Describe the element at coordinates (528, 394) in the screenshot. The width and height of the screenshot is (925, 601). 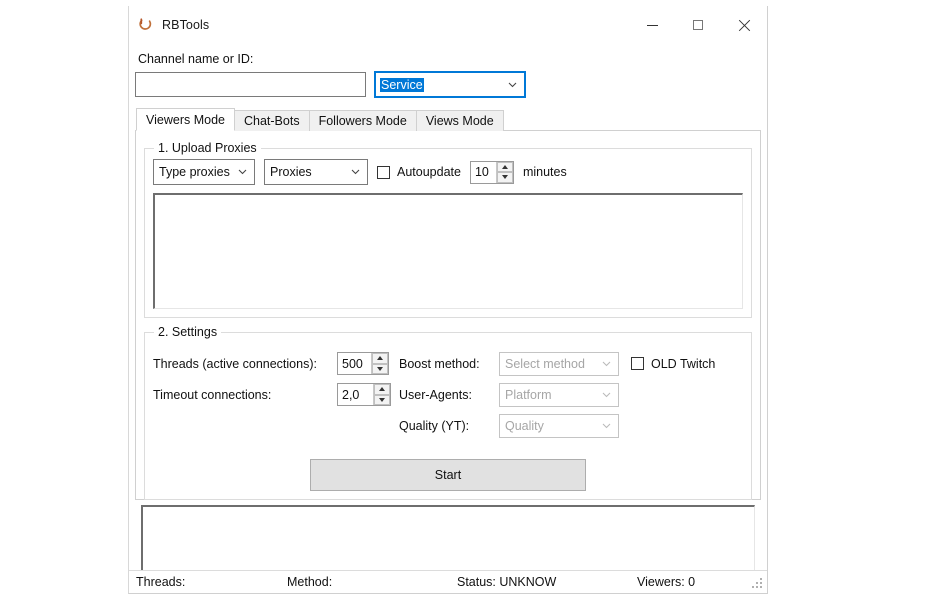
I see `user-agents-combo-value: Platform` at that location.